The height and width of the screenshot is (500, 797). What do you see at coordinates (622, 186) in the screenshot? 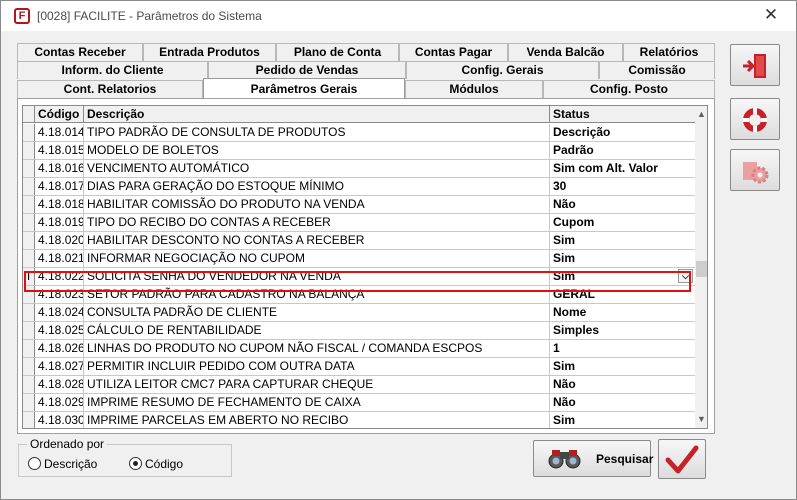
I see `cell-status: 30` at bounding box center [622, 186].